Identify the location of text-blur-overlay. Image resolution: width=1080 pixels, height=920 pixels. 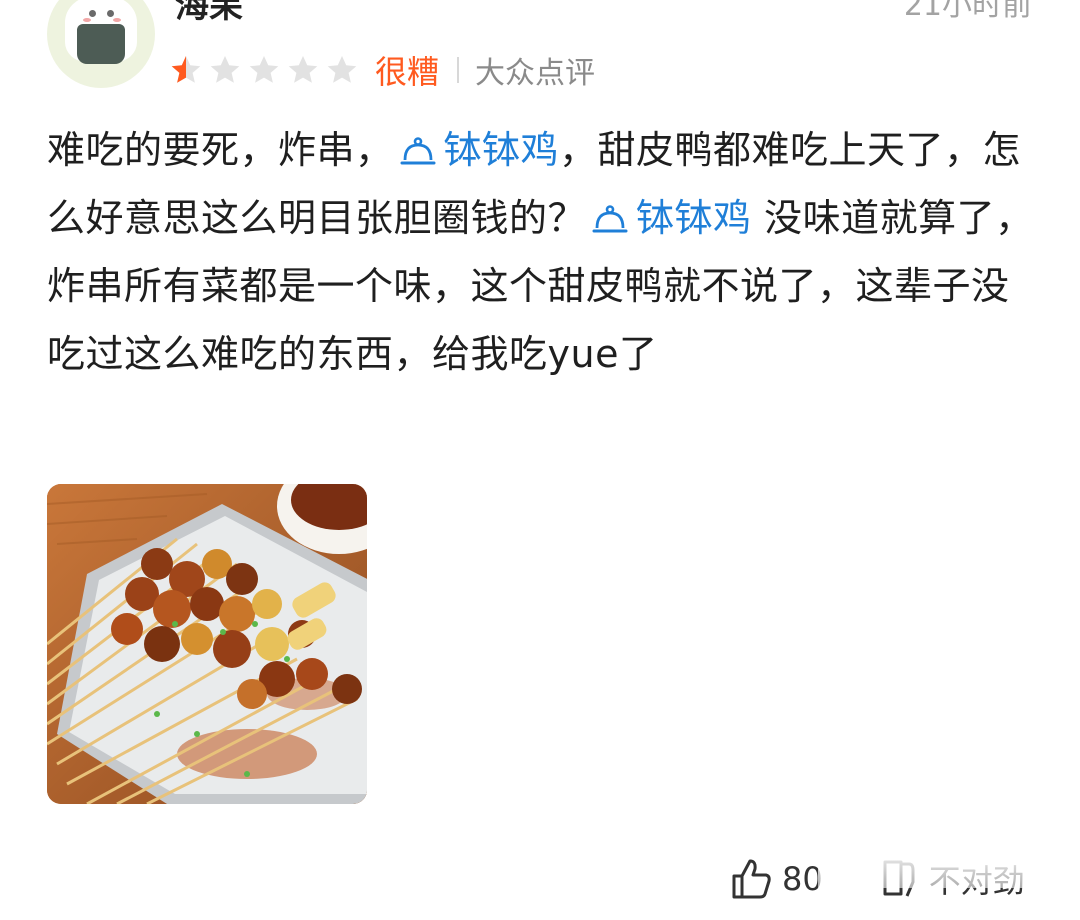
(928, 868).